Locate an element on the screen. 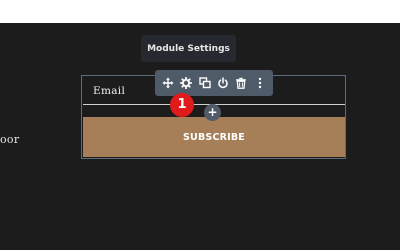 The height and width of the screenshot is (250, 400). subscribe-button: SUBSCRIBE is located at coordinates (214, 137).